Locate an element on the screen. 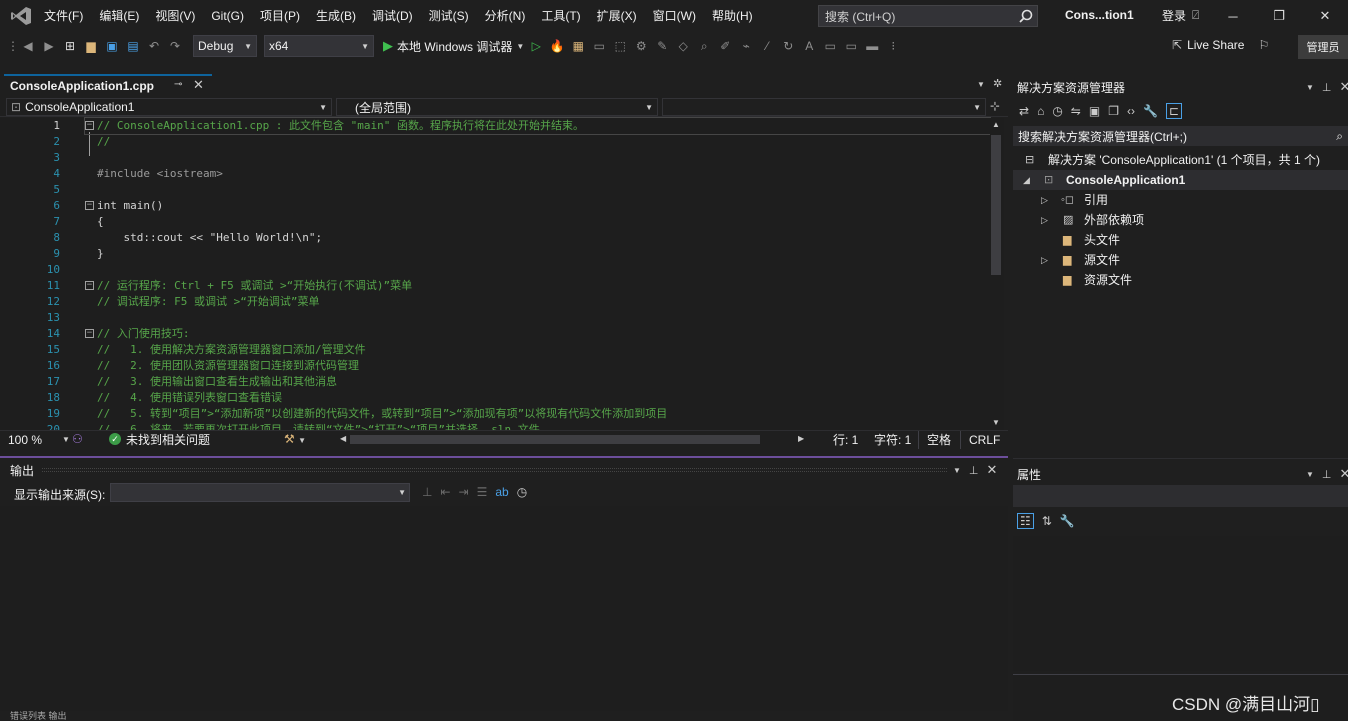 The height and width of the screenshot is (721, 1348). alphabetical-icon: ⇅ is located at coordinates (1047, 521).